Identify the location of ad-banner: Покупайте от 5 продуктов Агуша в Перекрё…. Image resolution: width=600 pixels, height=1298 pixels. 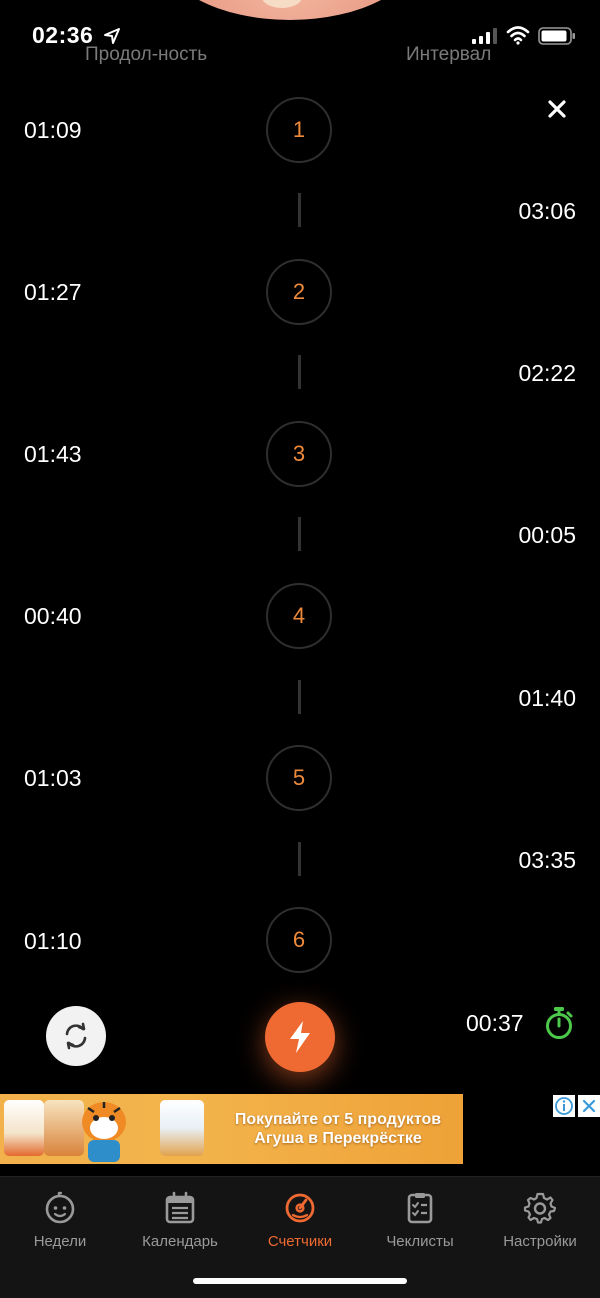
(231, 1129).